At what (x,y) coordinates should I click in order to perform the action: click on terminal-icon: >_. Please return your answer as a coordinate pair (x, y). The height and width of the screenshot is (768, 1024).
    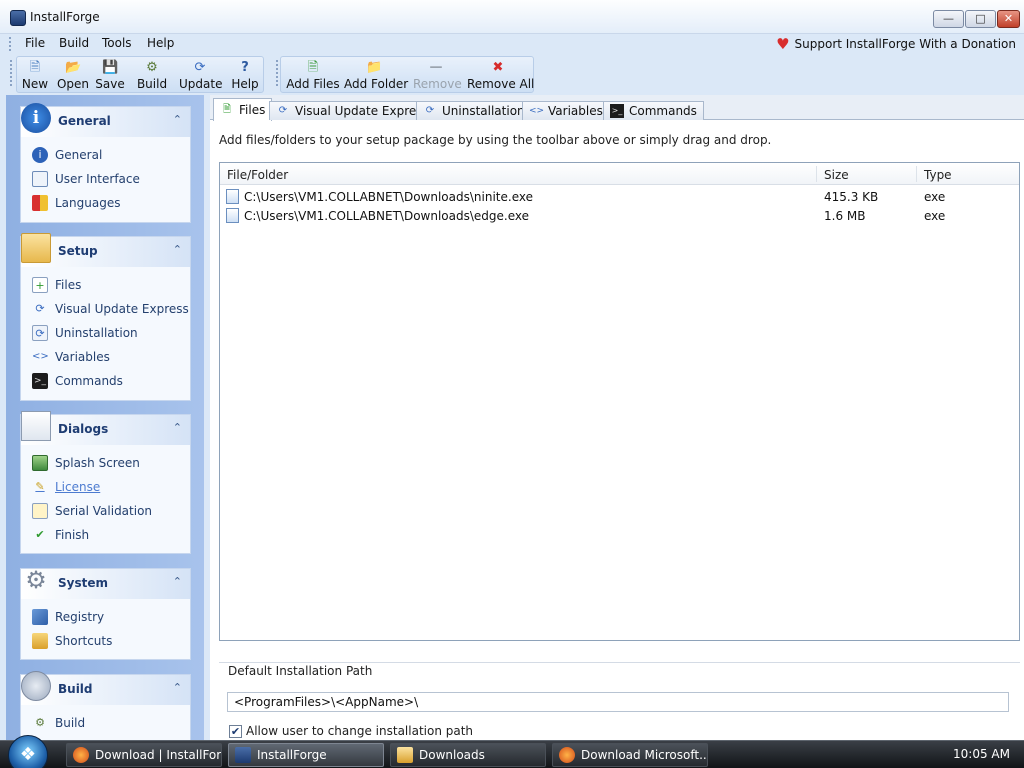
    Looking at the image, I should click on (617, 111).